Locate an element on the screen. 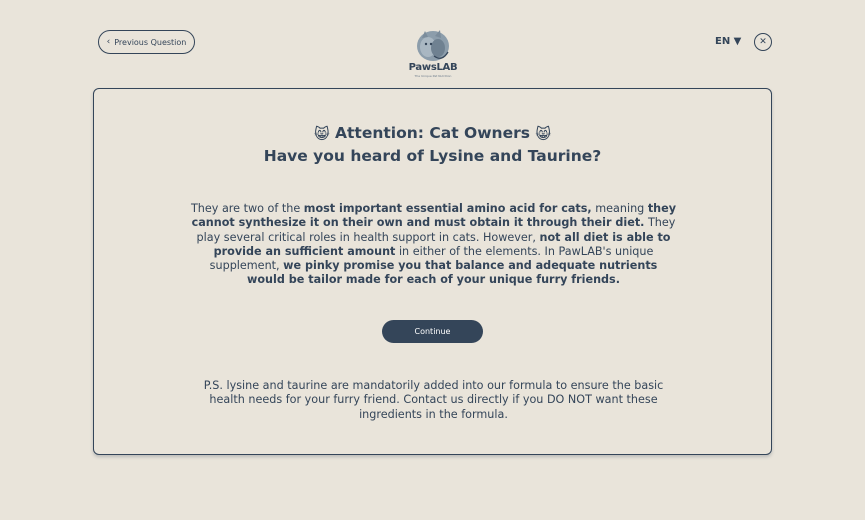  pawslab-logo: PawsLAB The Unique Pet Nutrition is located at coordinates (433, 54).